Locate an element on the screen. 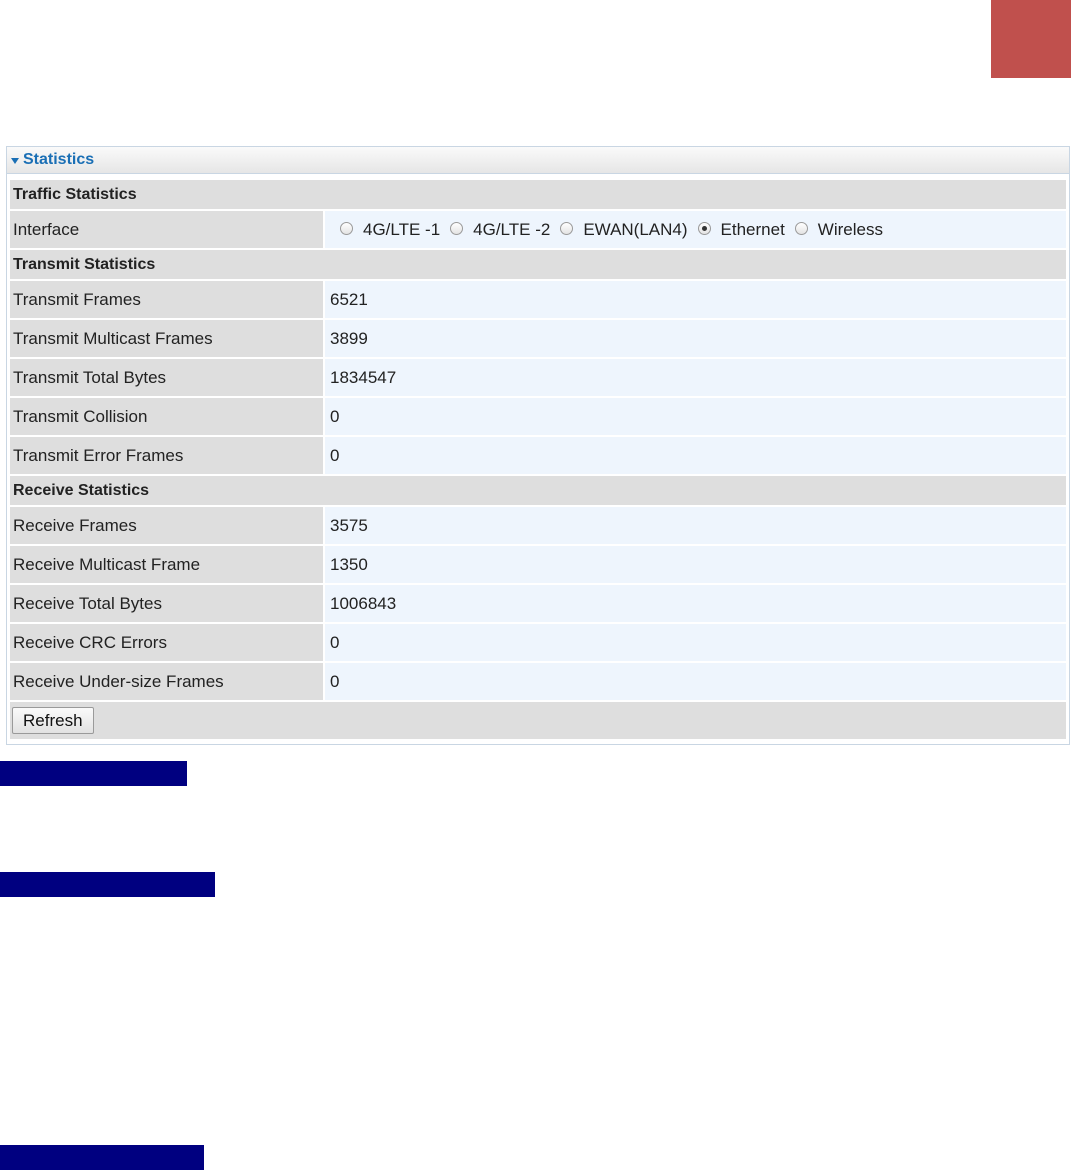 This screenshot has height=1172, width=1072. row-value: 3575 is located at coordinates (695, 525).